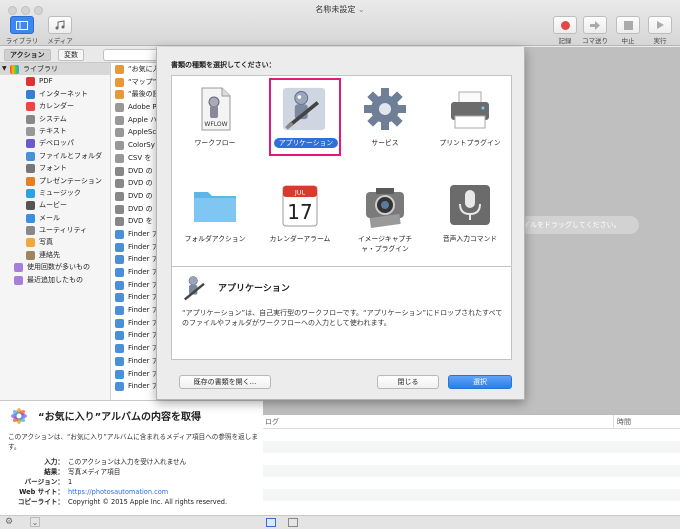  I want to click on choose-button: 選択, so click(480, 382).